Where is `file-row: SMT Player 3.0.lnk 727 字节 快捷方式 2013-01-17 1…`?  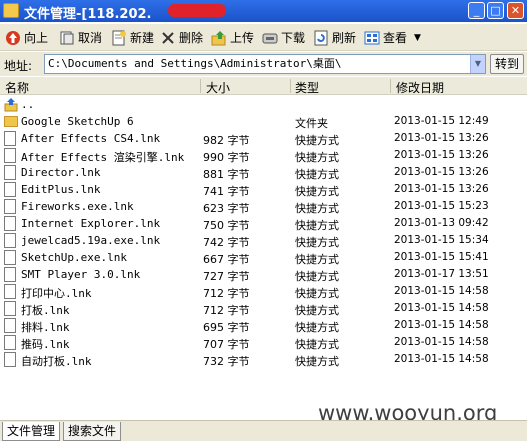 file-row: SMT Player 3.0.lnk 727 字节 快捷方式 2013-01-17 1… is located at coordinates (263, 274).